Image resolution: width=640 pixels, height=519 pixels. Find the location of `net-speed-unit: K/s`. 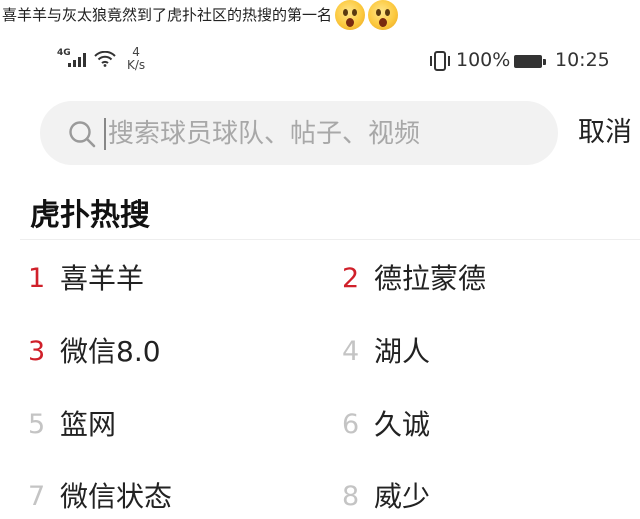

net-speed-unit: K/s is located at coordinates (136, 65).